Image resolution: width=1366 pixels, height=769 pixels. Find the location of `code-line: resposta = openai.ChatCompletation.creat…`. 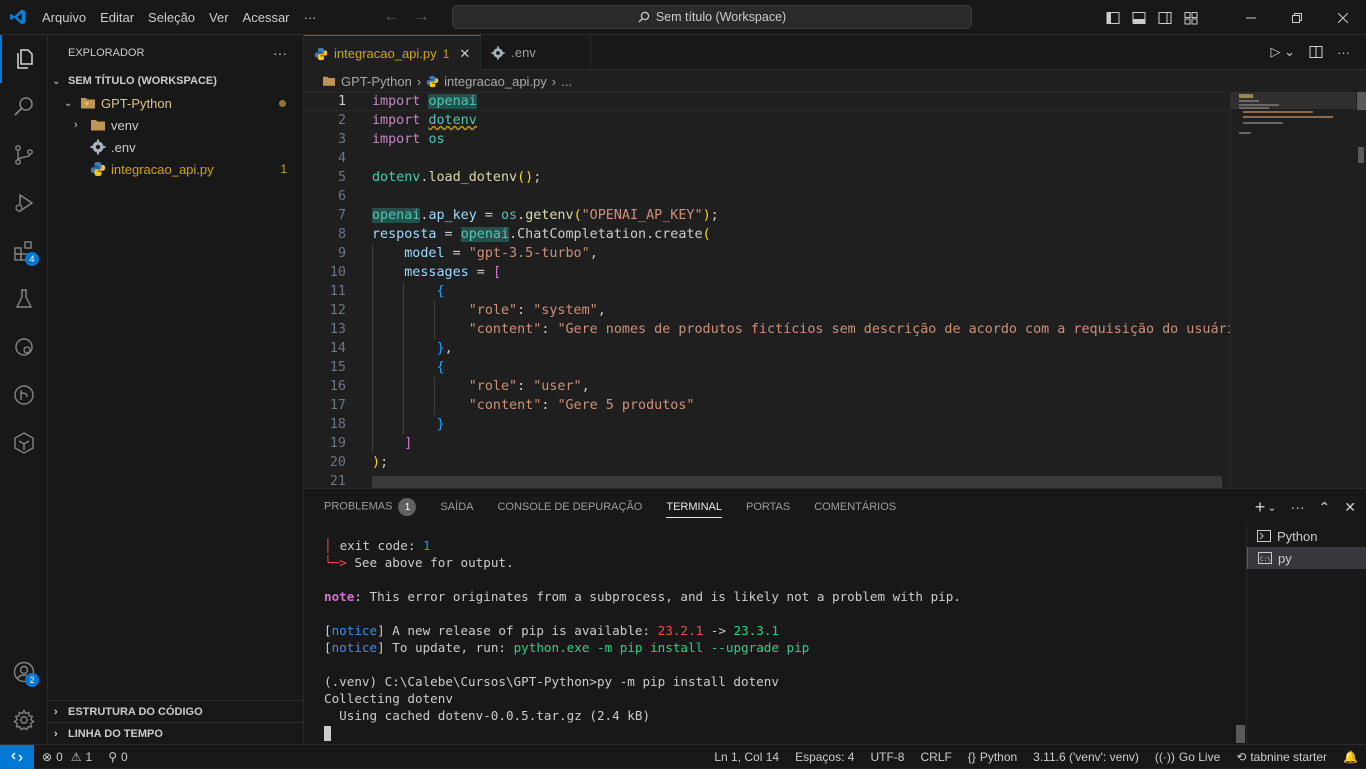

code-line: resposta = openai.ChatCompletation.creat… is located at coordinates (541, 234).